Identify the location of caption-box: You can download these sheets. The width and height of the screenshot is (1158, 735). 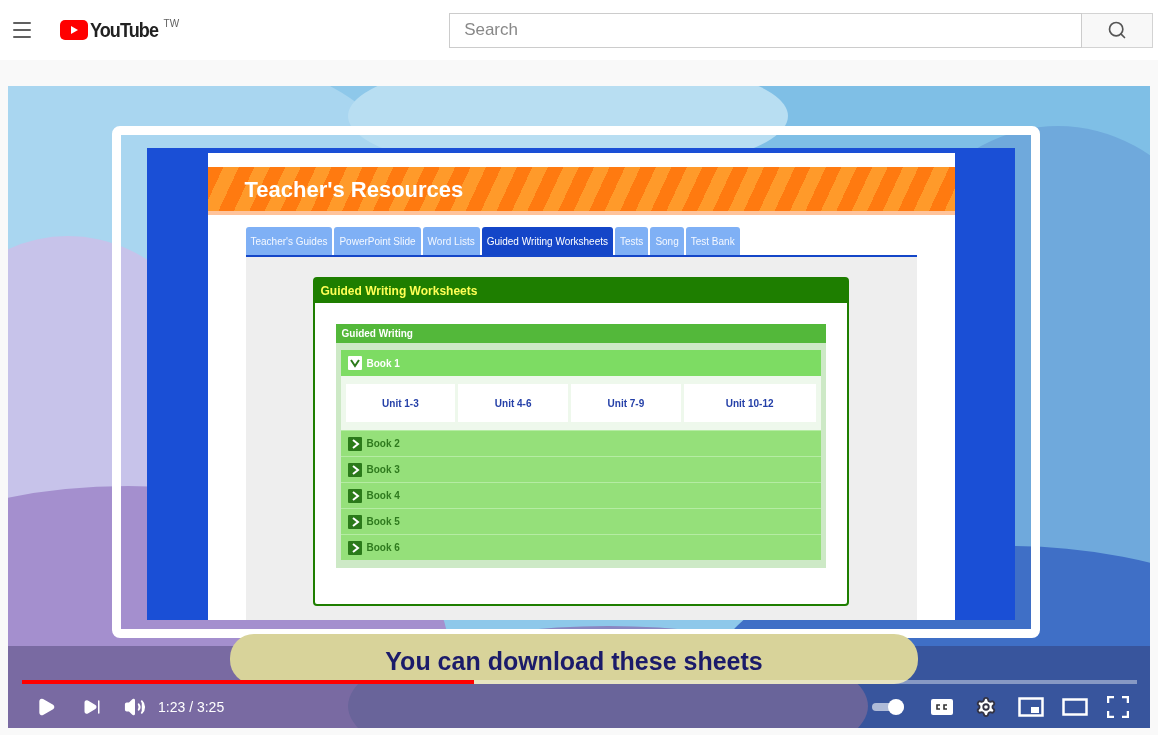
(574, 659).